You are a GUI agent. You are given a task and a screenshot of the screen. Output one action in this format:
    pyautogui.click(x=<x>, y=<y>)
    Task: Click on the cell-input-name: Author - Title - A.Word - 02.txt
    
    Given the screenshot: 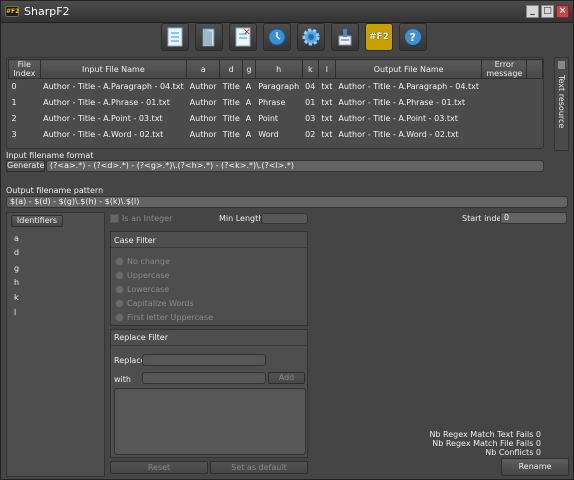 What is the action you would take?
    pyautogui.click(x=103, y=134)
    